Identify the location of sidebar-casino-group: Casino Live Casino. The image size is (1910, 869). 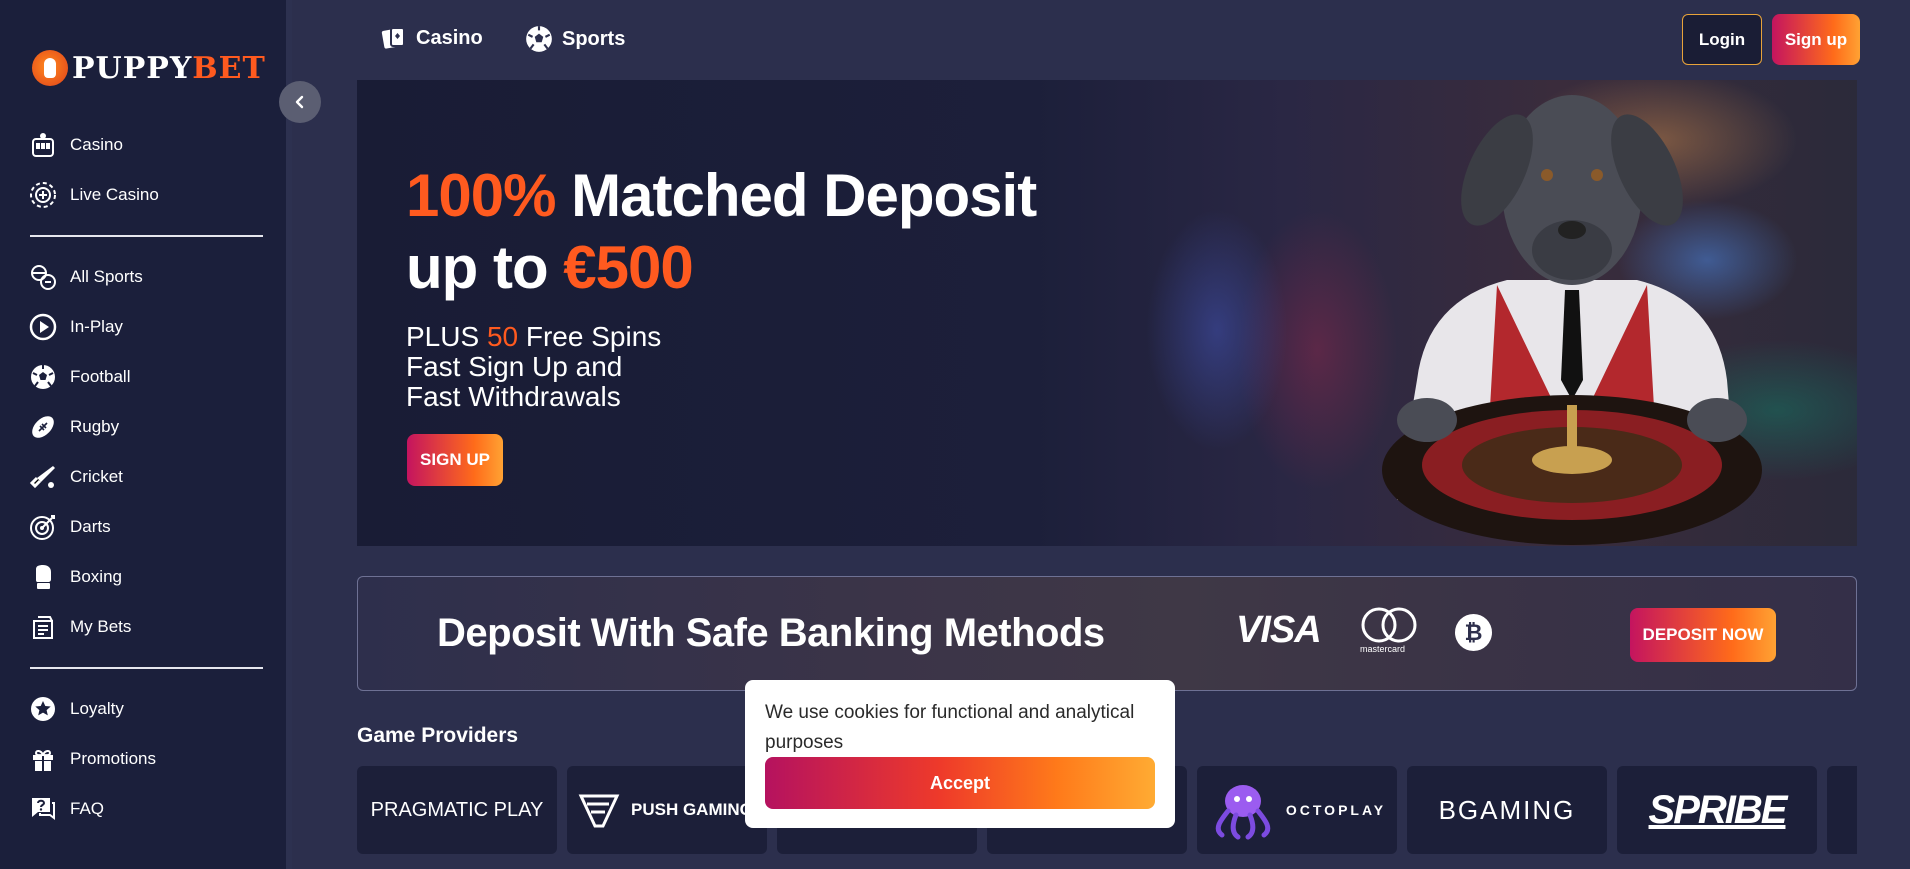
(146, 170).